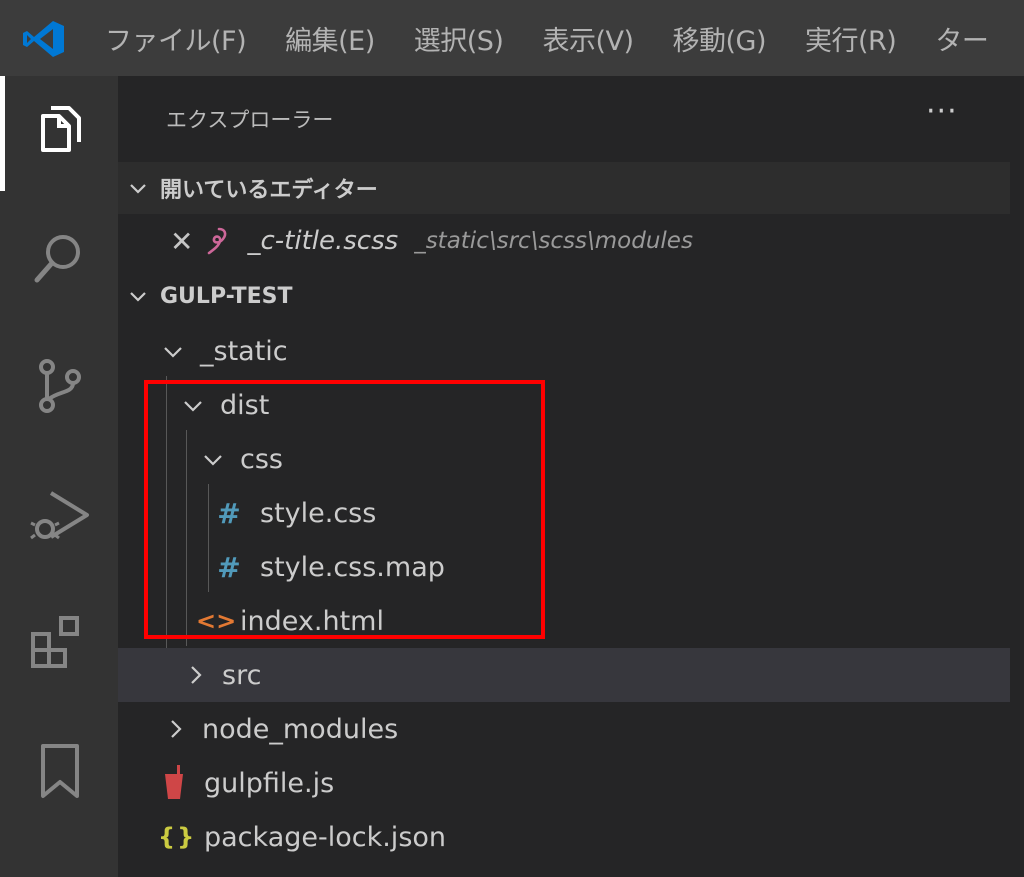 Image resolution: width=1024 pixels, height=877 pixels. I want to click on search-icon, so click(60, 259).